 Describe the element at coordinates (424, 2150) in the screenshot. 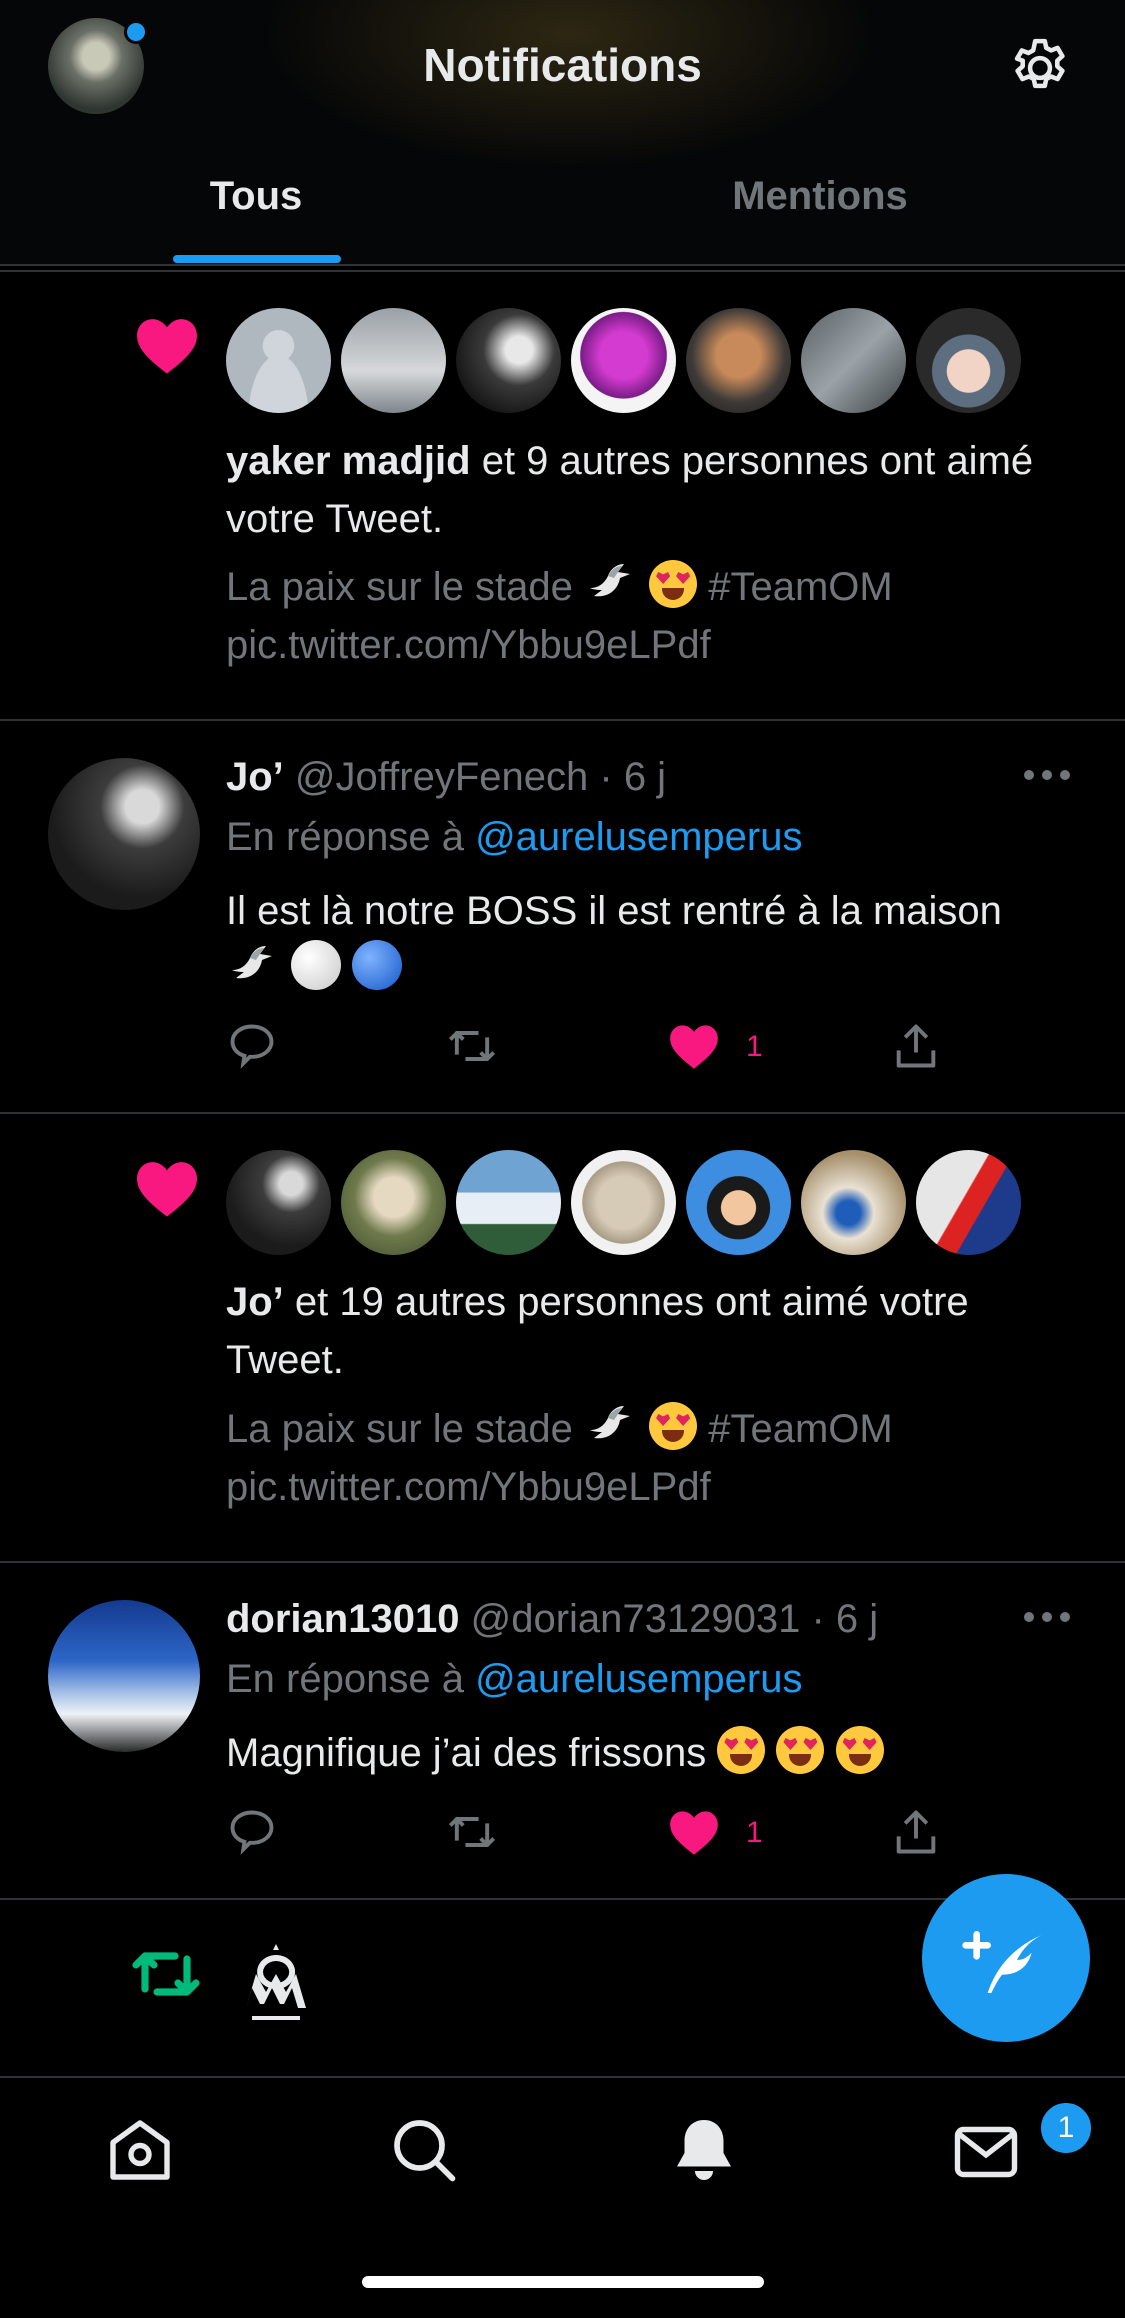

I see `search-icon` at that location.